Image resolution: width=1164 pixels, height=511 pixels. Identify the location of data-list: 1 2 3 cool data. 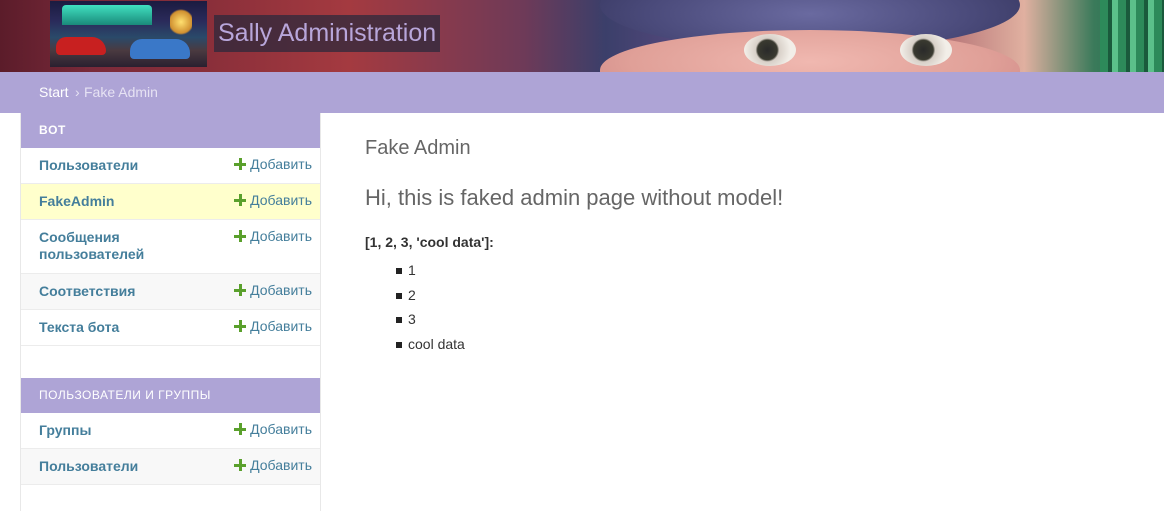
(415, 307).